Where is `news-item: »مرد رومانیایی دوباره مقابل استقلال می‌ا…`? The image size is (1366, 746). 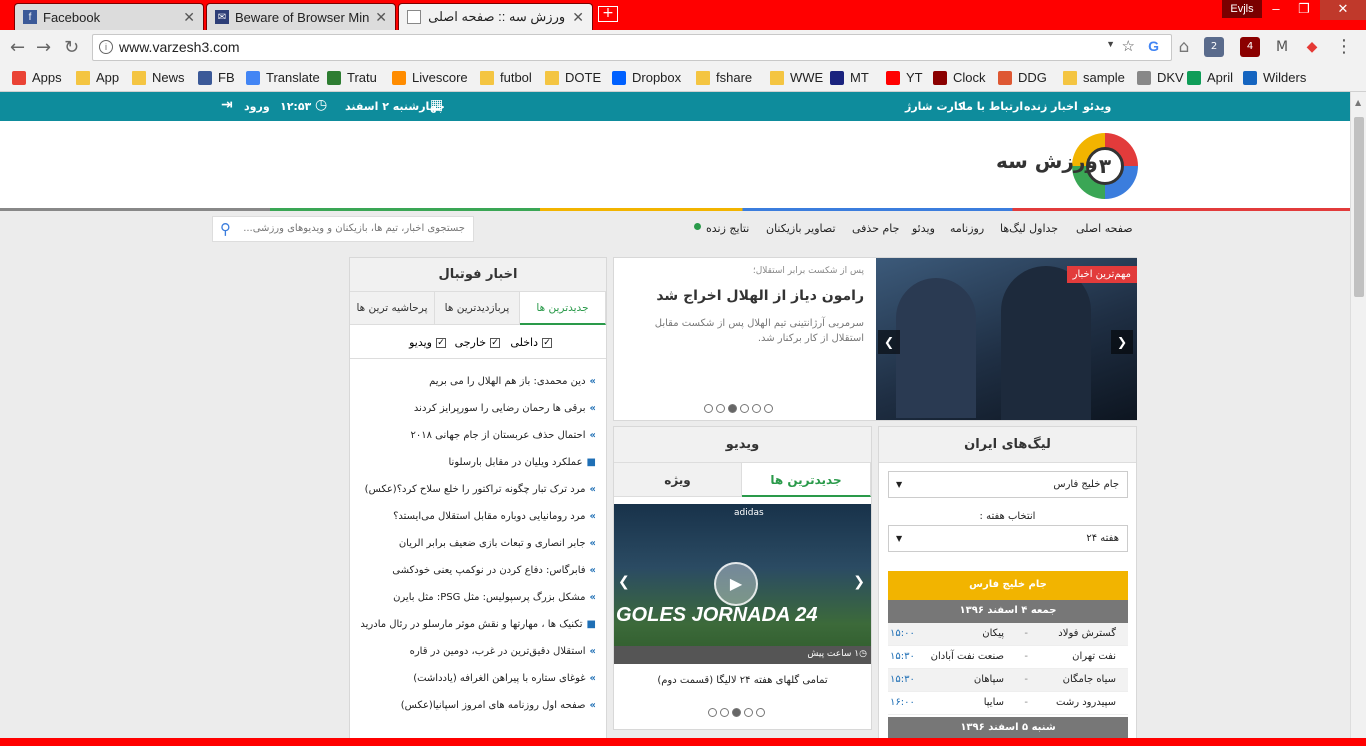
news-item: »مرد رومانیایی دوباره مقابل استقلال می‌ا… is located at coordinates (494, 516).